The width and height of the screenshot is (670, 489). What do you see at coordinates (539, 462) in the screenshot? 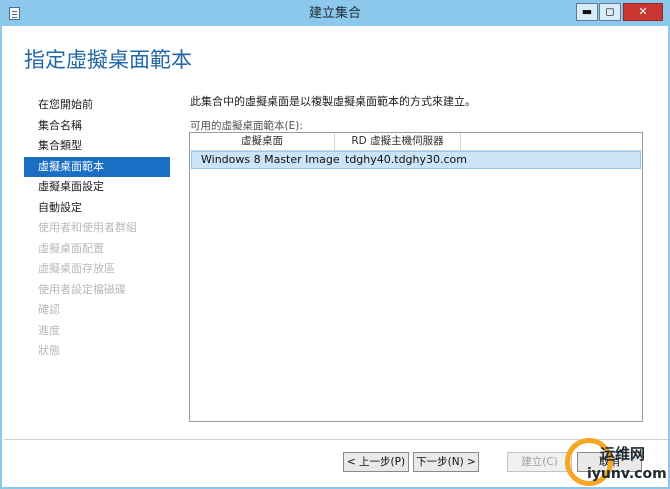
I see `create-button: 建立(C)` at bounding box center [539, 462].